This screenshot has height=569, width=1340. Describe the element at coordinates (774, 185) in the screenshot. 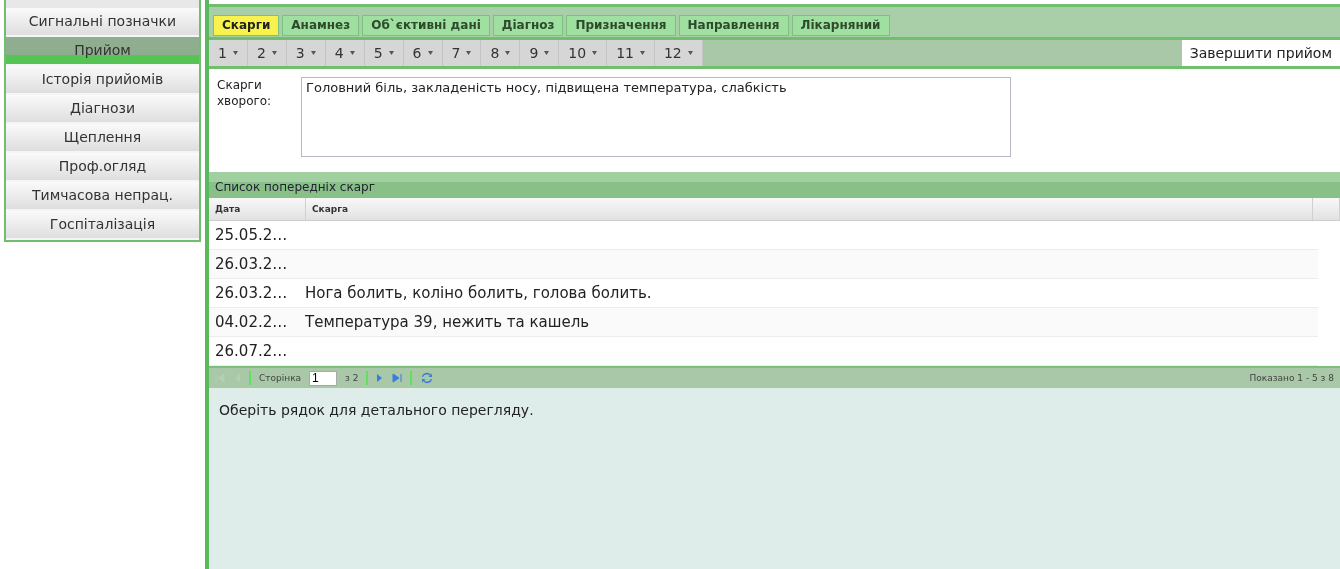

I see `grid-title: Список попередніх скарг` at that location.